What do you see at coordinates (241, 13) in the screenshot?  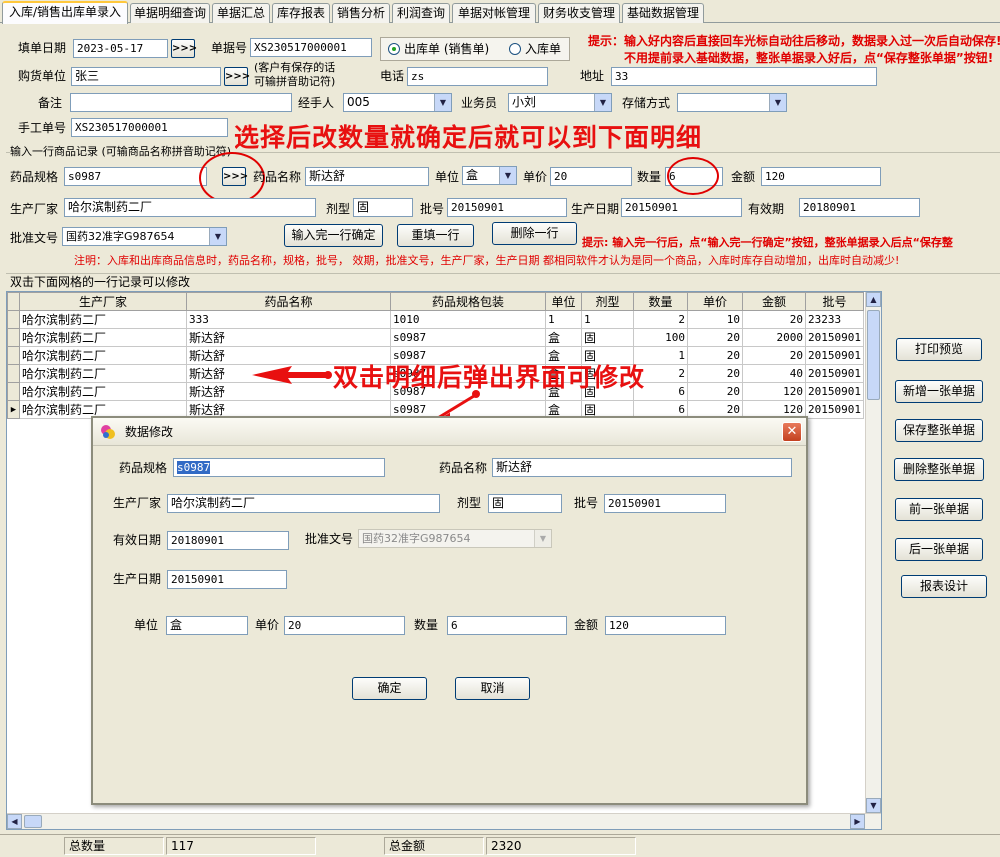 I see `tab-summary: 单据汇总` at bounding box center [241, 13].